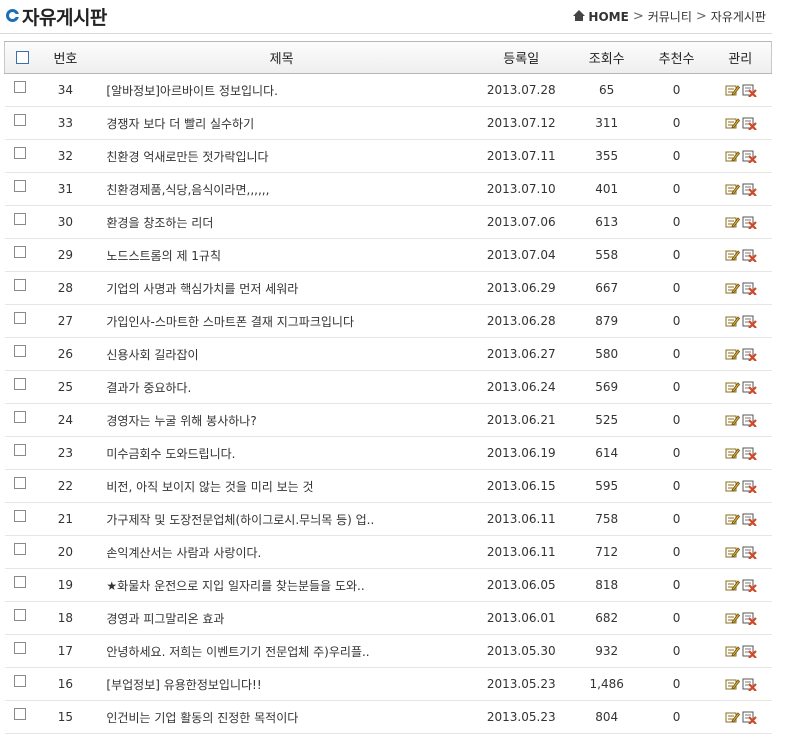 The image size is (786, 736). Describe the element at coordinates (670, 16) in the screenshot. I see `breadcrumb-community: 커뮤니티` at that location.